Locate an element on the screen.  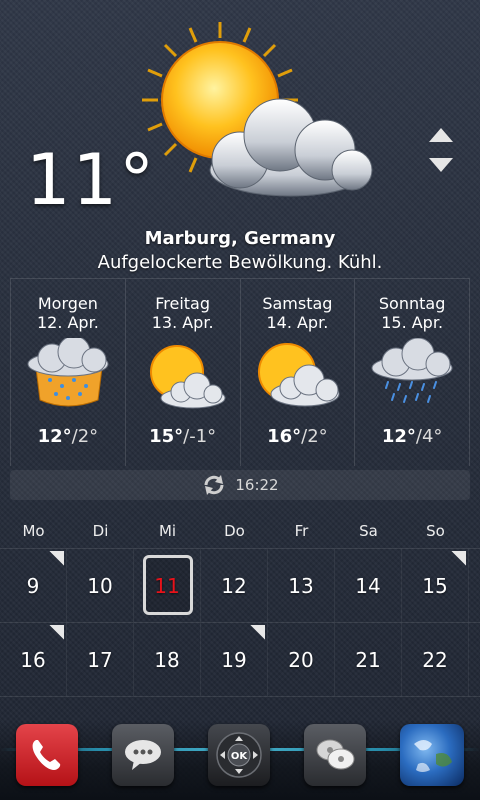
city-name: Marburg, Germany is located at coordinates (240, 238).